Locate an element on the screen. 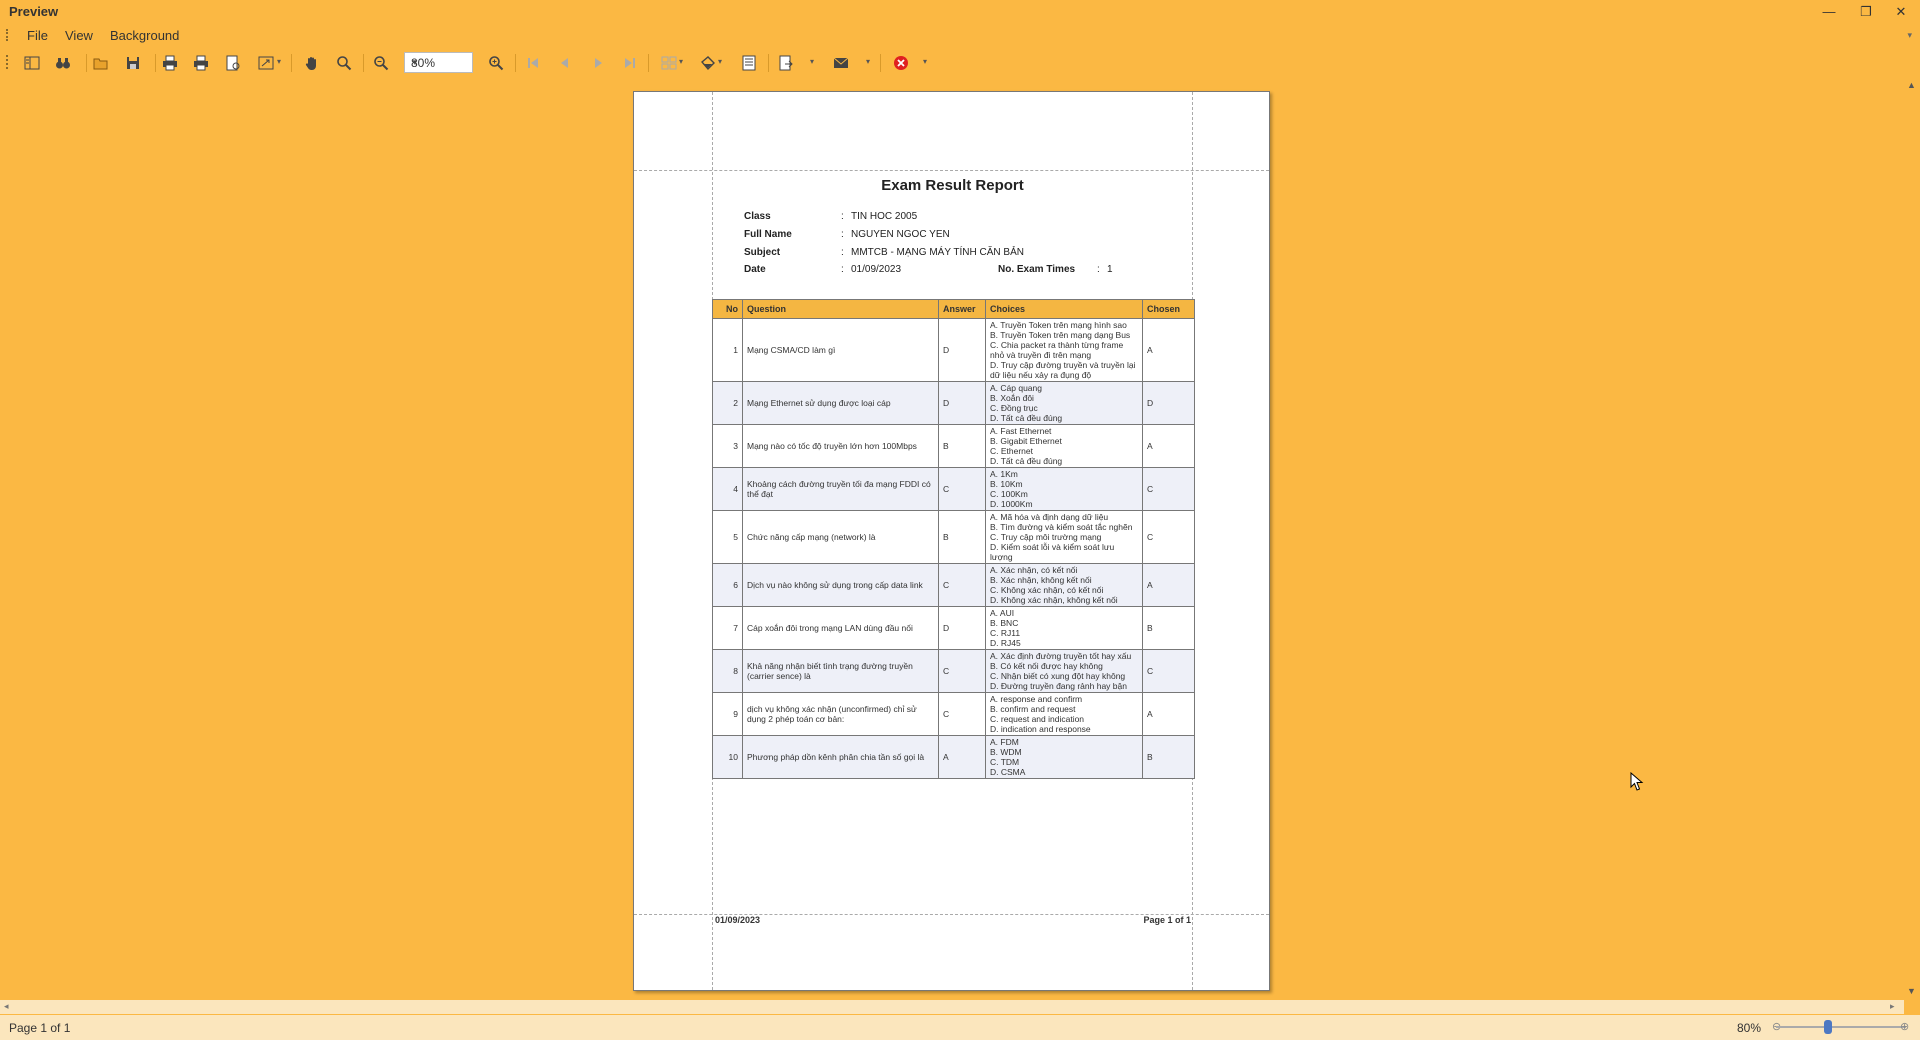 This screenshot has width=1920, height=1040. zoom-combobox: 80% ▼ is located at coordinates (438, 62).